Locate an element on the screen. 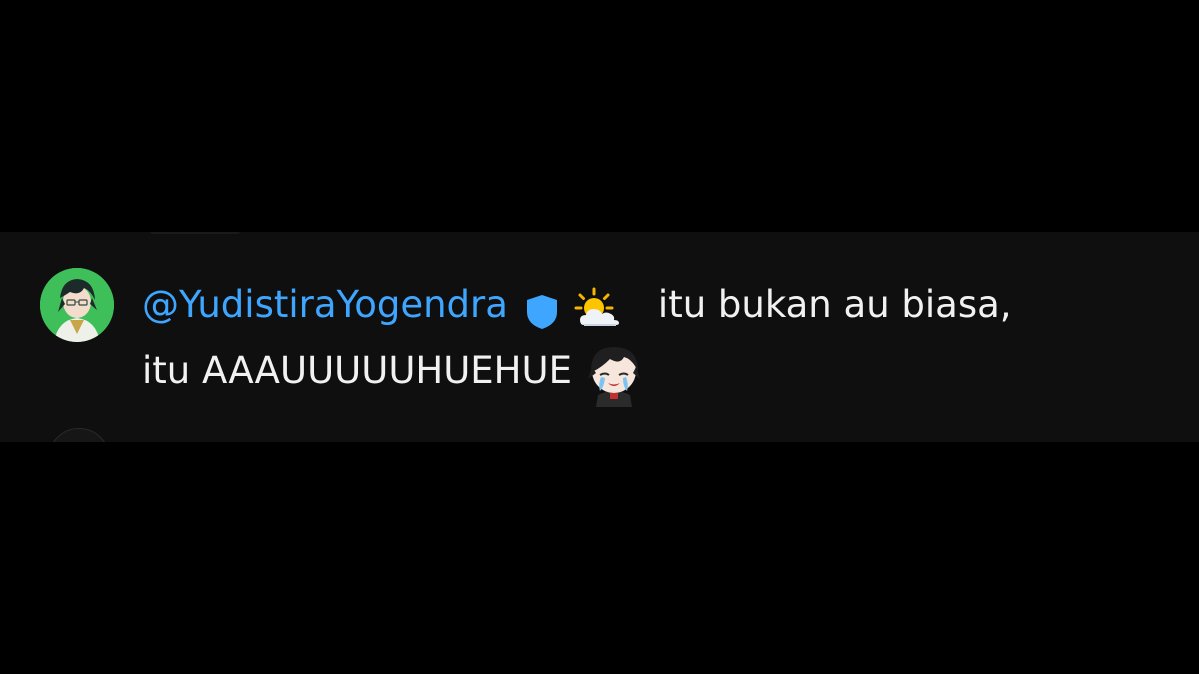  comment-line-2: itu AAAUUUUUHUEHUE is located at coordinates (647, 372).